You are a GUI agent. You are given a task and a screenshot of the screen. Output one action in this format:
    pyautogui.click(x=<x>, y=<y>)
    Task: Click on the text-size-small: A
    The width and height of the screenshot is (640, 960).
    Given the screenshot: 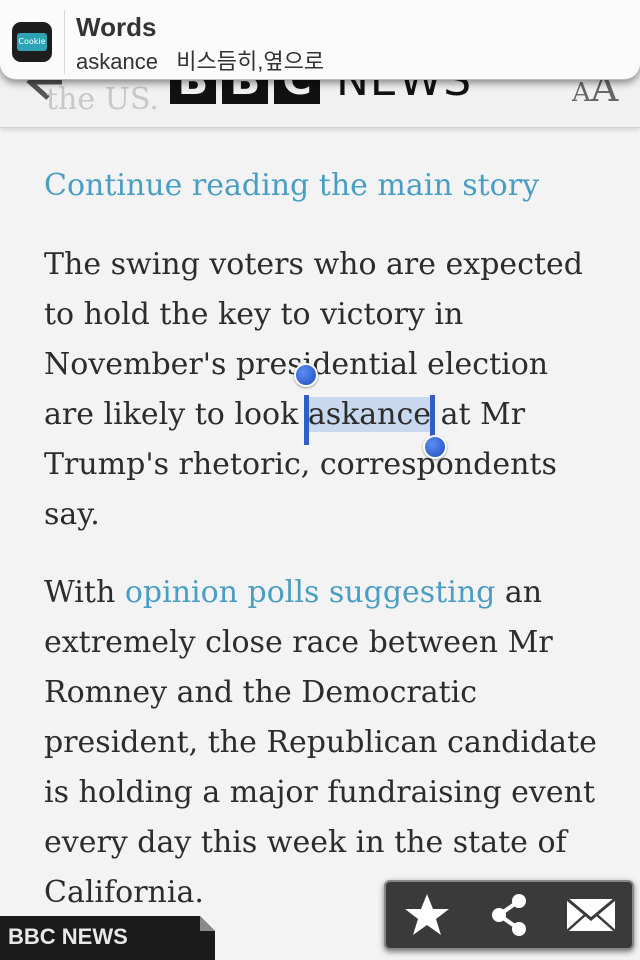 What is the action you would take?
    pyautogui.click(x=581, y=93)
    